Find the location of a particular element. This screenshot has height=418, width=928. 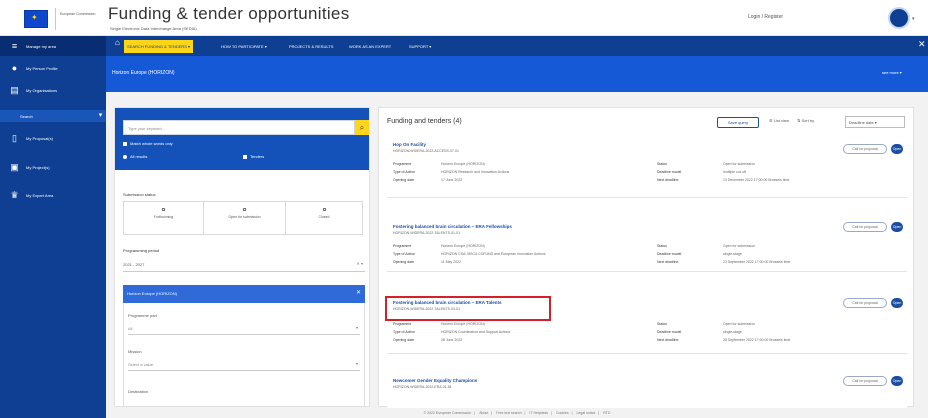

sidebar-item-search: Search ▾ is located at coordinates (53, 116).